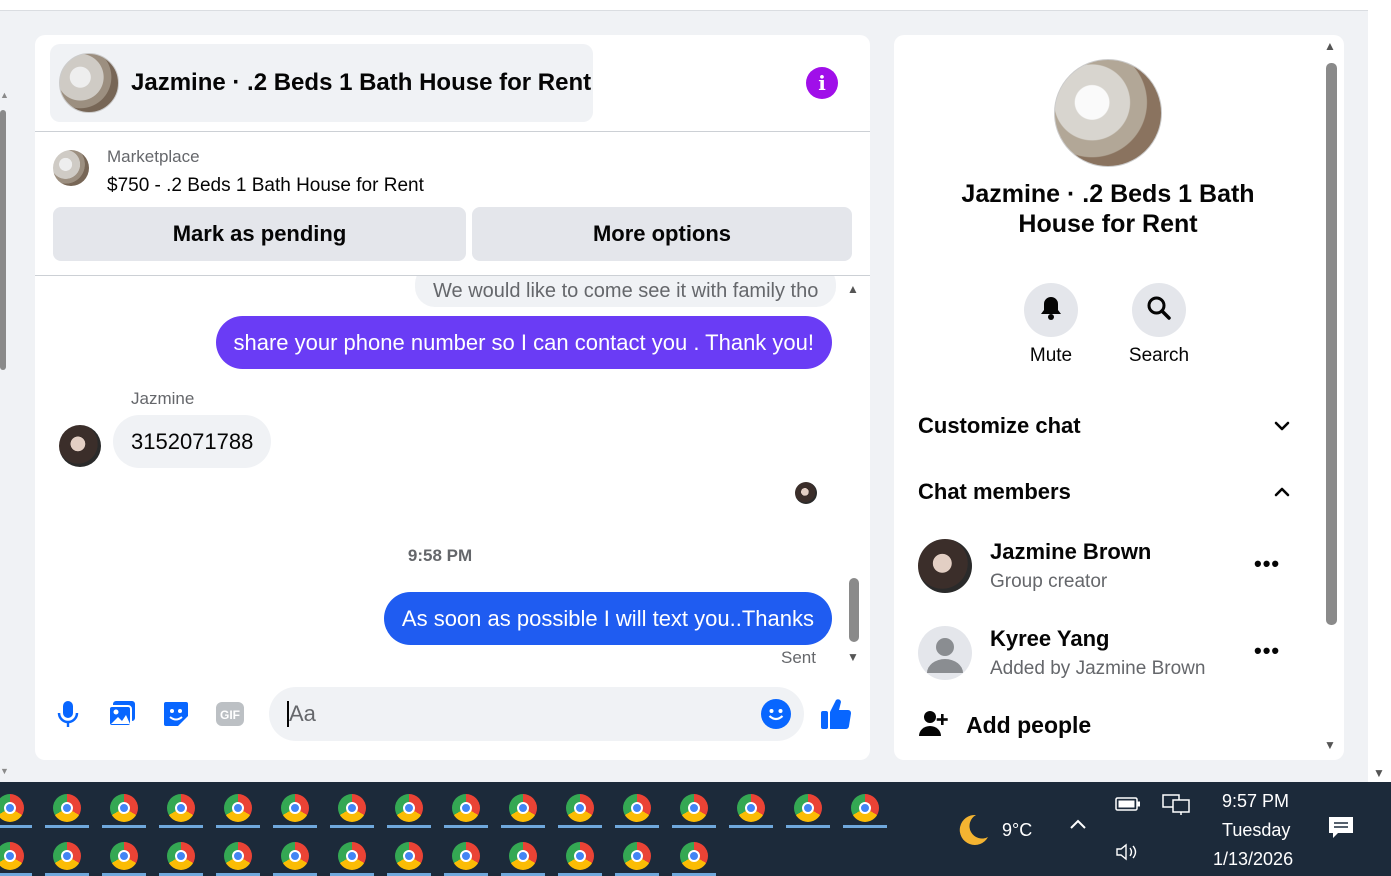 The width and height of the screenshot is (1391, 876). Describe the element at coordinates (853, 289) in the screenshot. I see `messages-scroll-up-arrow: ▲` at that location.